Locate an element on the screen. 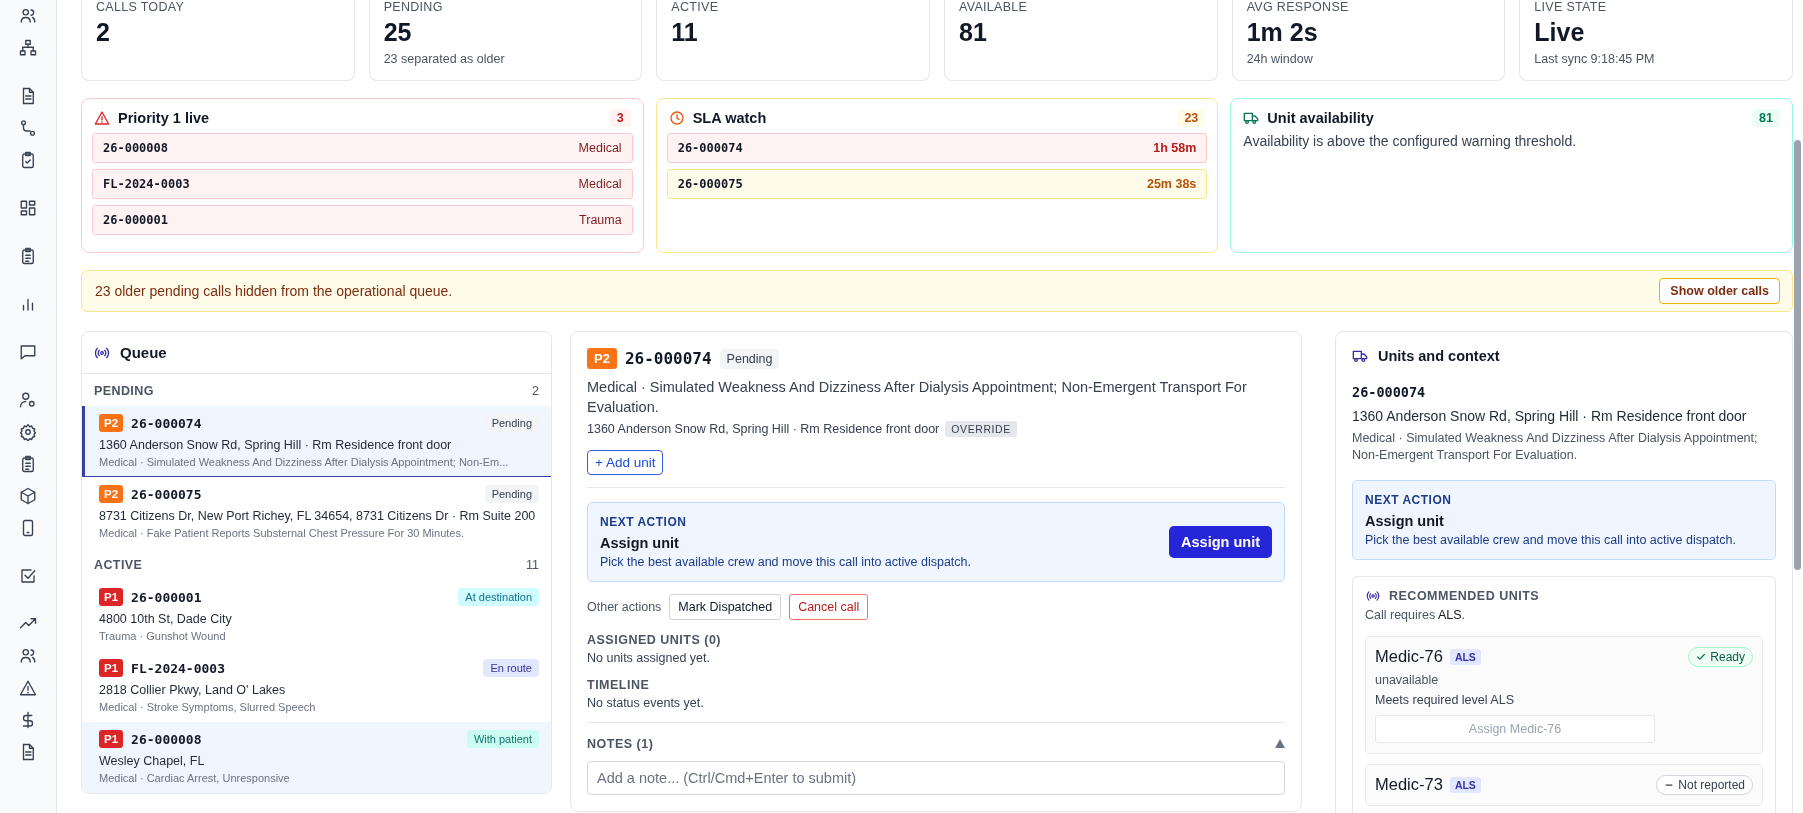 The height and width of the screenshot is (813, 1803). address-text: Wesley Chapel, FL is located at coordinates (152, 761).